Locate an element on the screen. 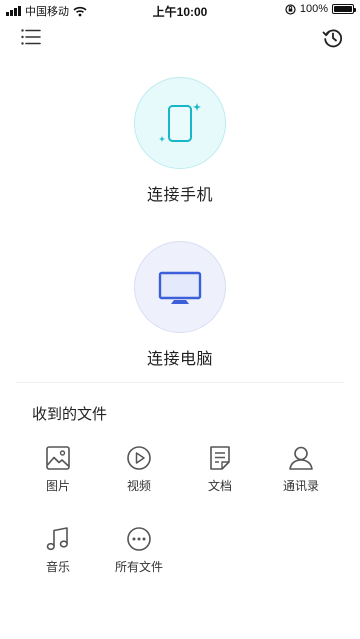 The image size is (360, 639). pc-circle is located at coordinates (180, 287).